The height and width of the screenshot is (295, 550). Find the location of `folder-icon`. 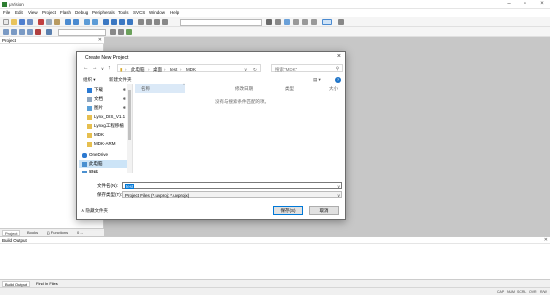

folder-icon is located at coordinates (89, 144).